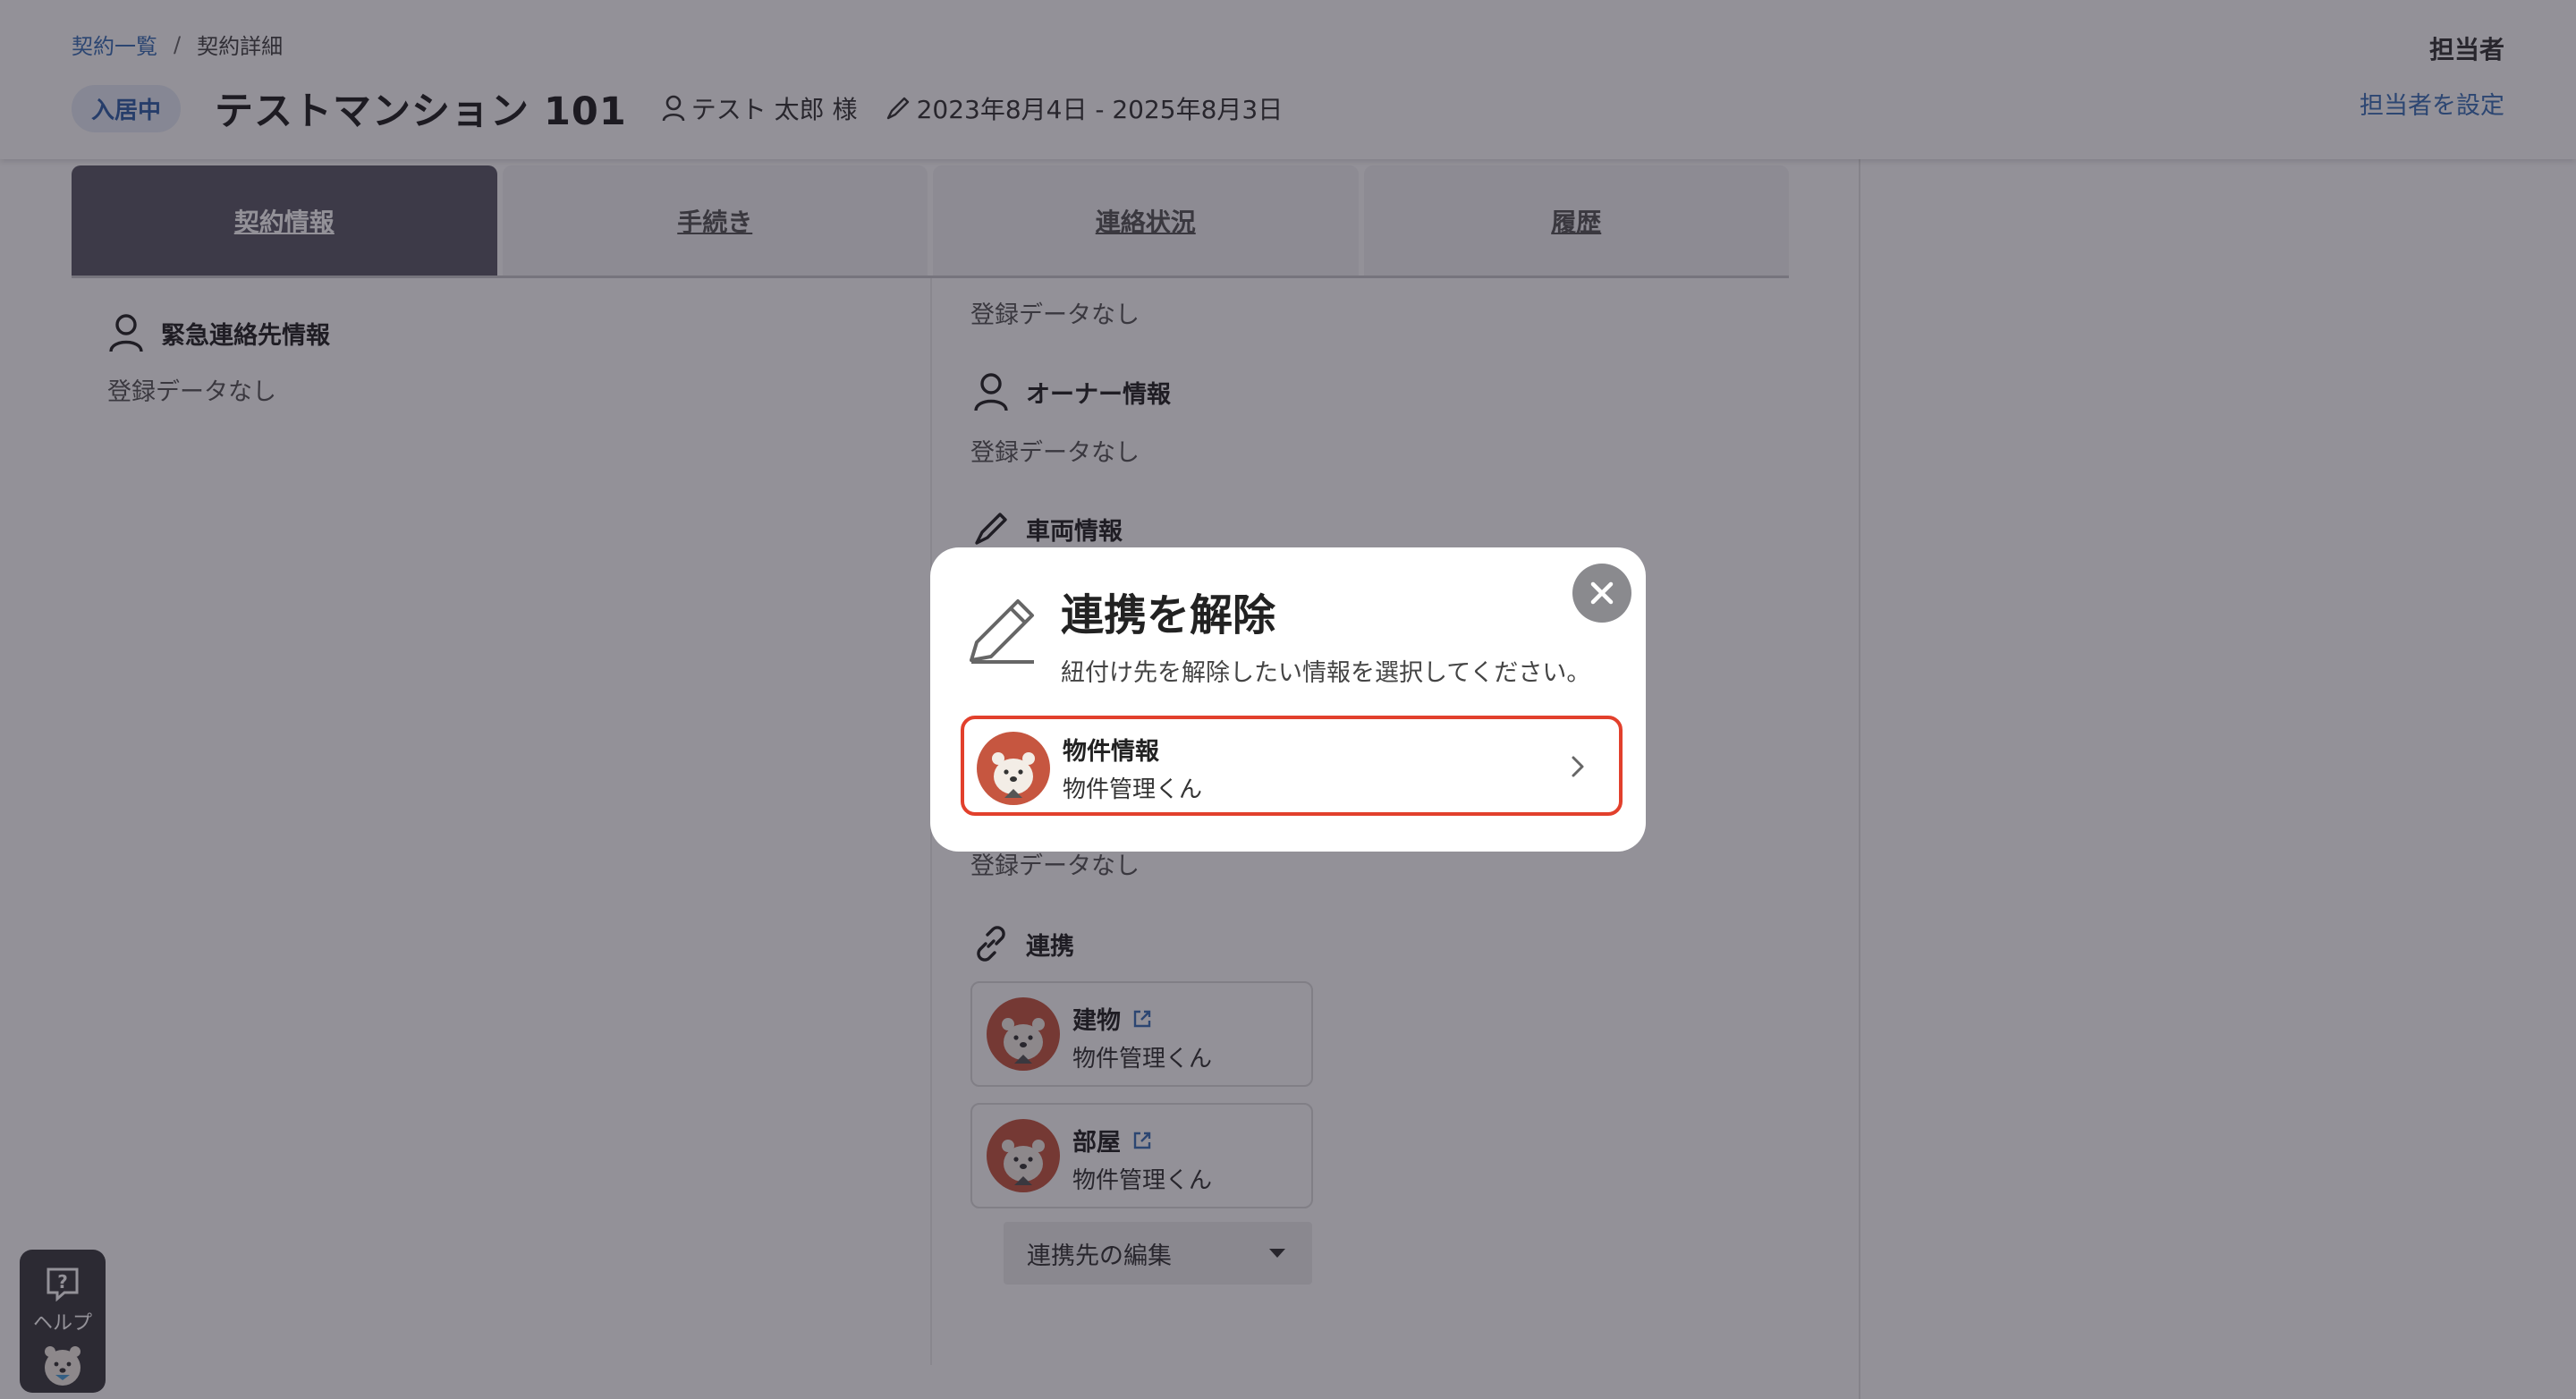  Describe the element at coordinates (1133, 789) in the screenshot. I see `option-subtitle: 物件管理くん` at that location.